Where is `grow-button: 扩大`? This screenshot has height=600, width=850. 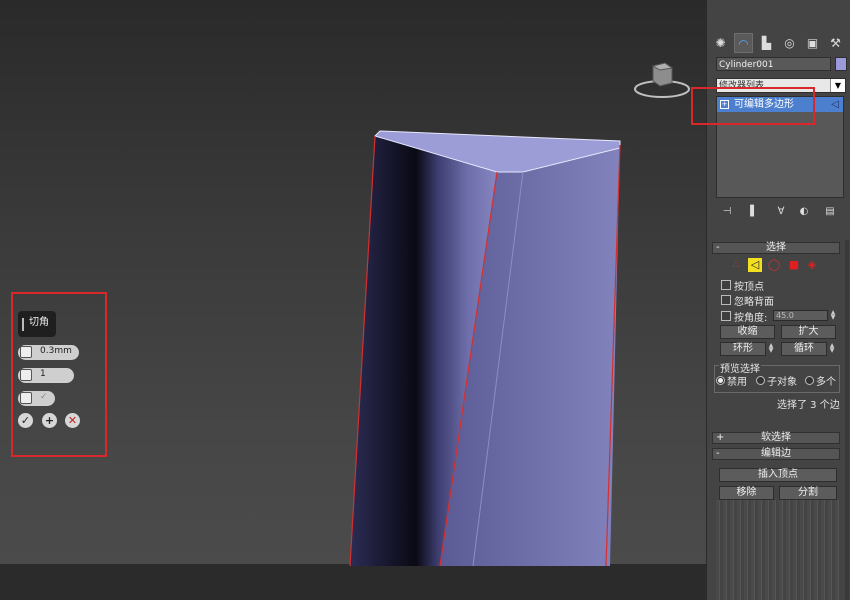
grow-button: 扩大 is located at coordinates (808, 332).